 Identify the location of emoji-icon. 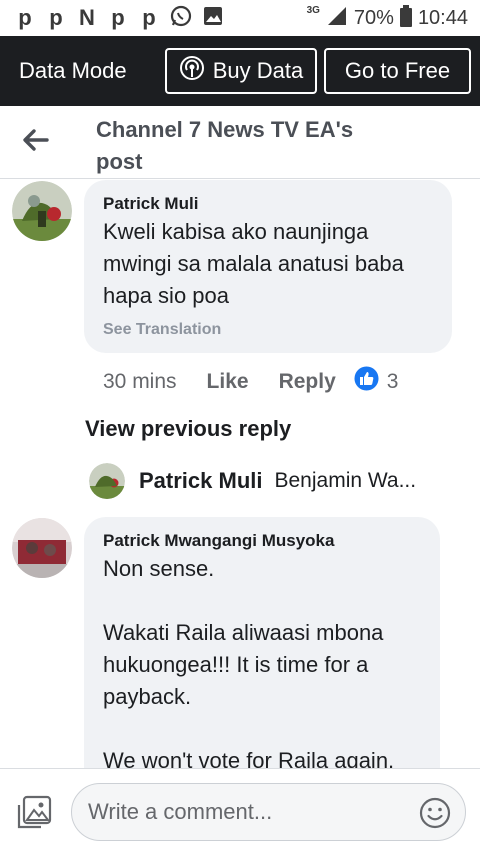
(435, 813).